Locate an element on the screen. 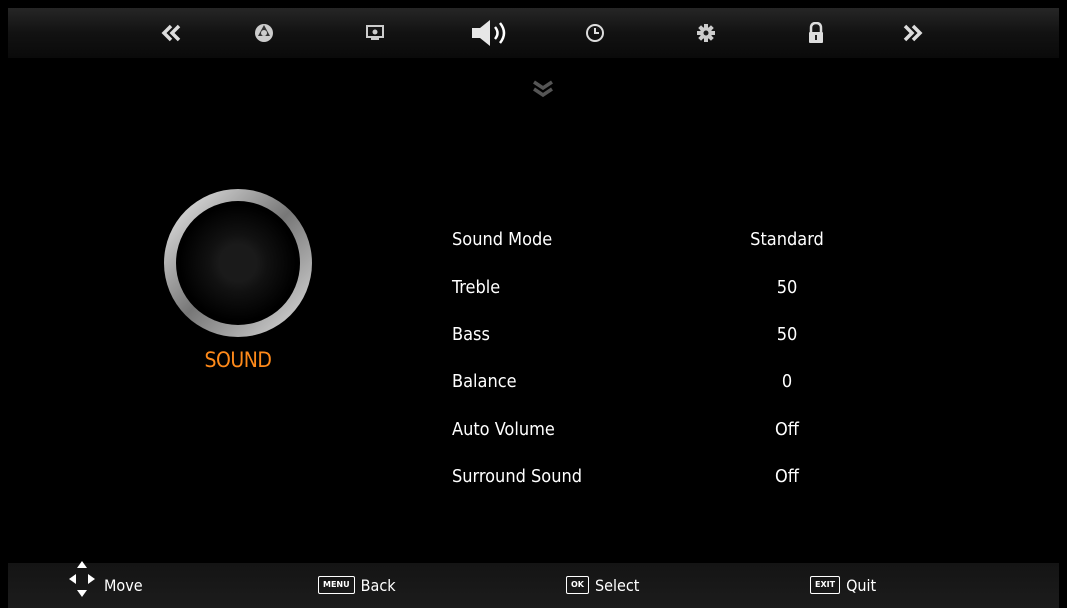  speaker-icon is located at coordinates (490, 33).